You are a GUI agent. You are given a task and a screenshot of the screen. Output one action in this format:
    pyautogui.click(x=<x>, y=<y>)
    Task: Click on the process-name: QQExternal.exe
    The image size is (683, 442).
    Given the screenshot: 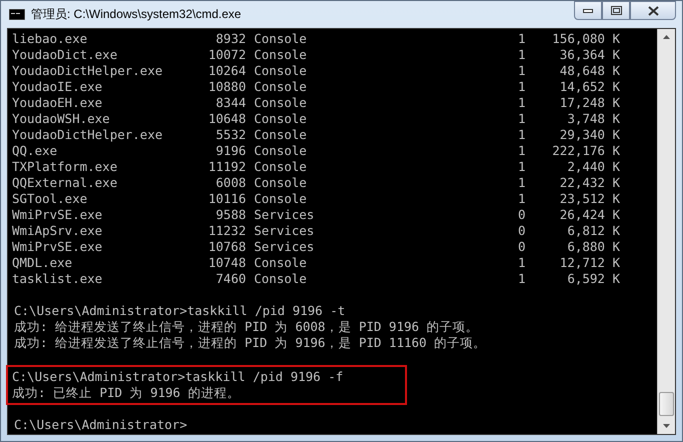 What is the action you would take?
    pyautogui.click(x=65, y=183)
    